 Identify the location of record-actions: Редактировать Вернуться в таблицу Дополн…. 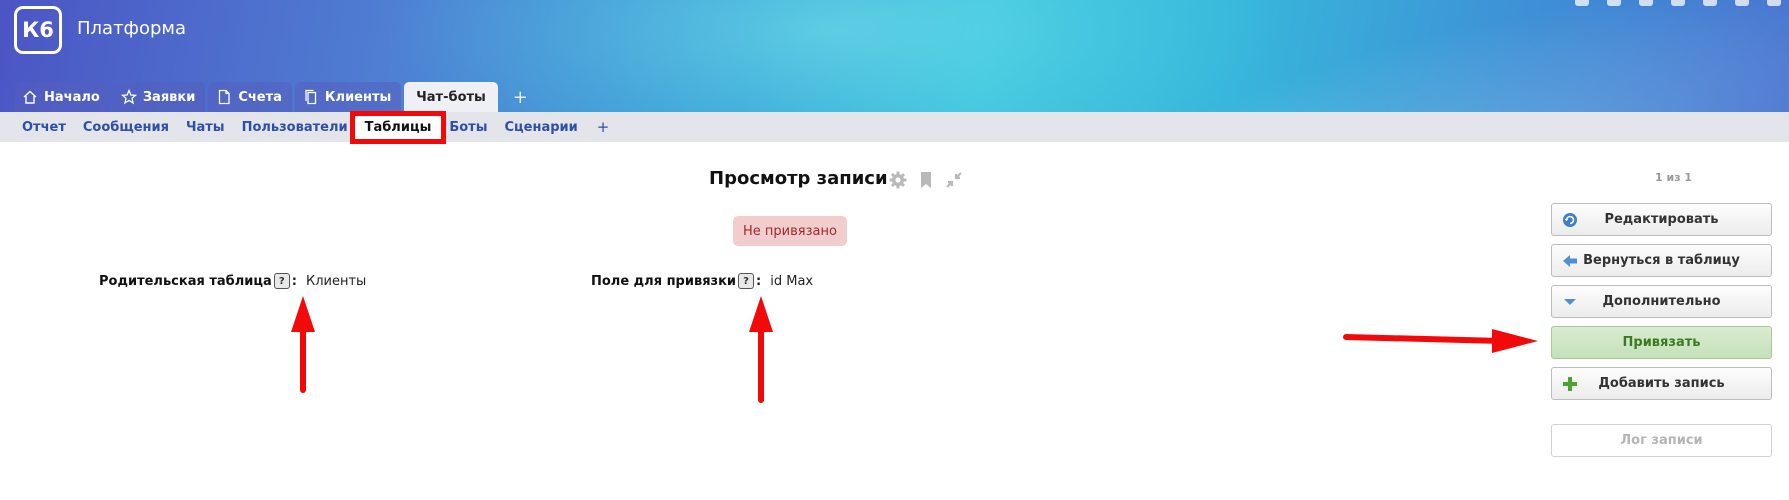
(1661, 334).